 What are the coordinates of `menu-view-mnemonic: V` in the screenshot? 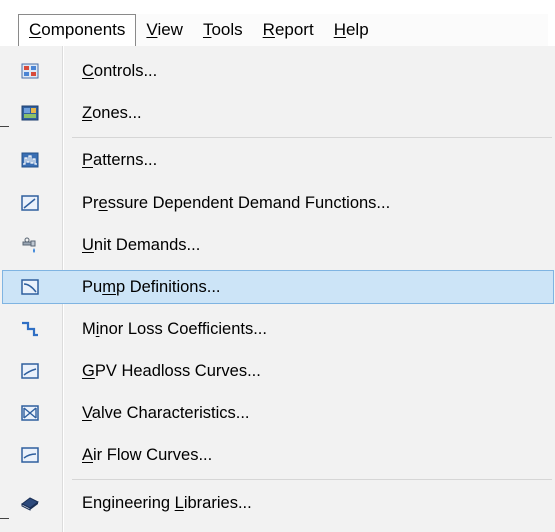 It's located at (152, 29).